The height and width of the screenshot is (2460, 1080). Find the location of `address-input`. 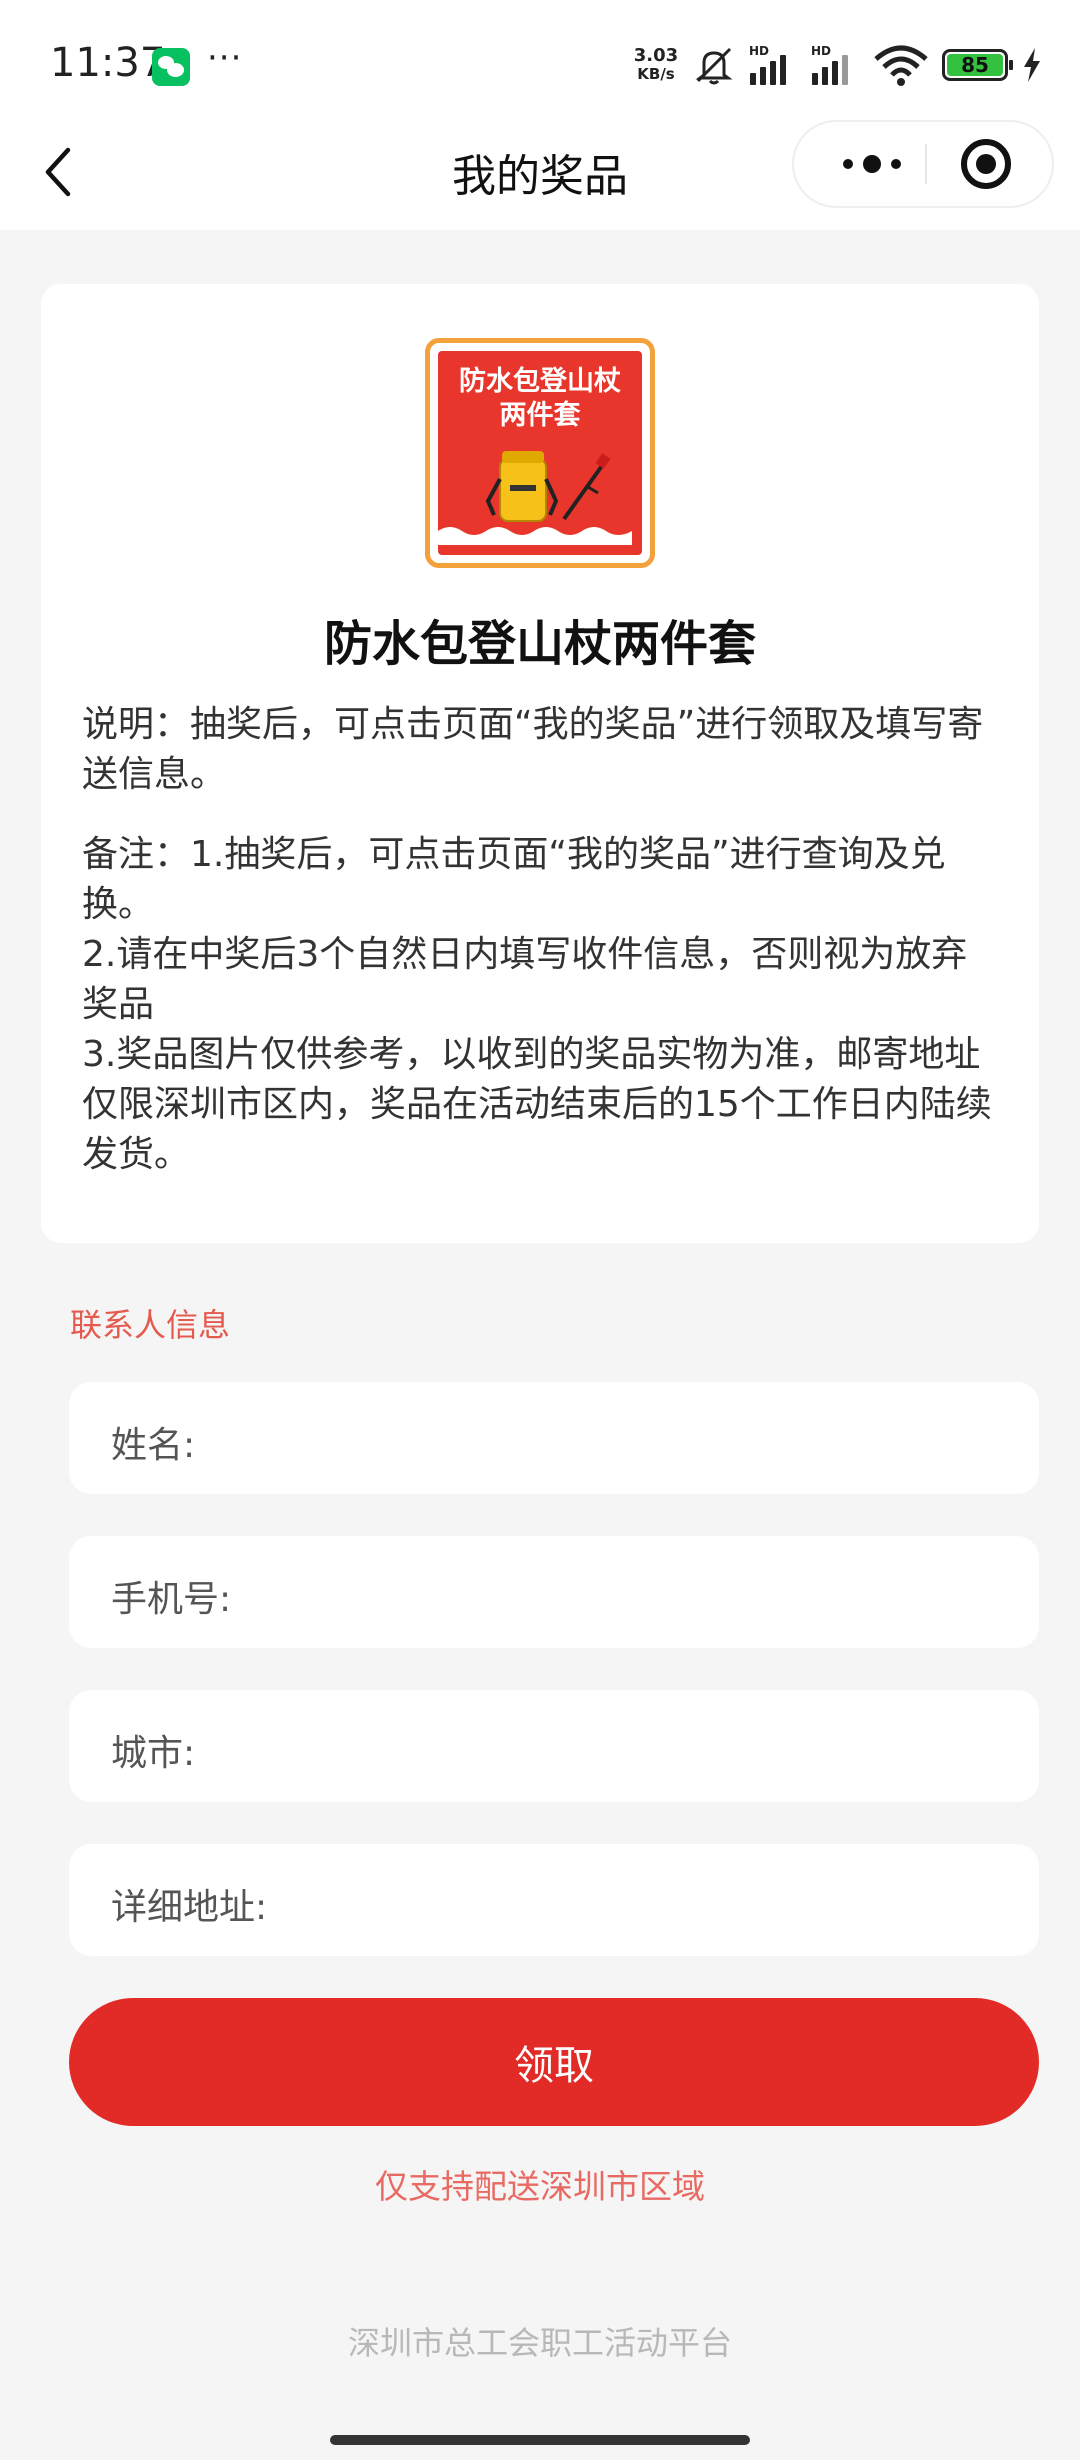

address-input is located at coordinates (664, 1900).